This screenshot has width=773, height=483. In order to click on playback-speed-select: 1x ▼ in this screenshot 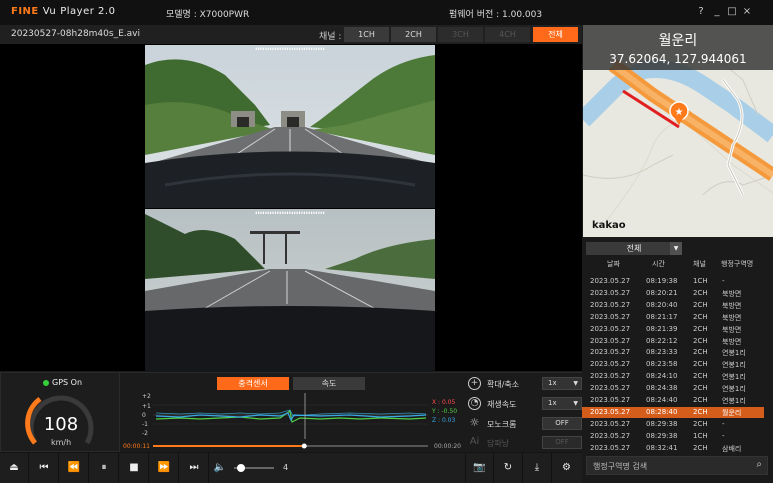, I will do `click(562, 403)`.